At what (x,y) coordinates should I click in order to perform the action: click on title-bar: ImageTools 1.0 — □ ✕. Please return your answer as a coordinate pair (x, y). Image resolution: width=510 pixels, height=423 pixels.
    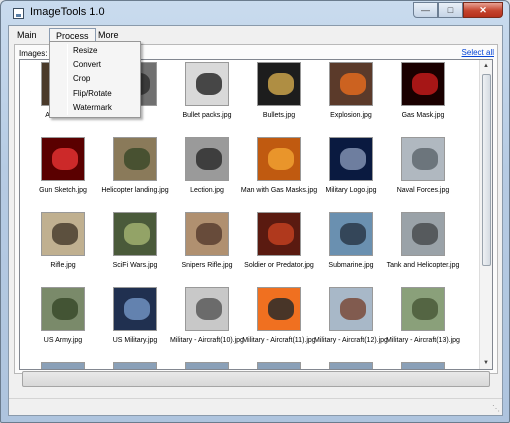
    Looking at the image, I should click on (255, 13).